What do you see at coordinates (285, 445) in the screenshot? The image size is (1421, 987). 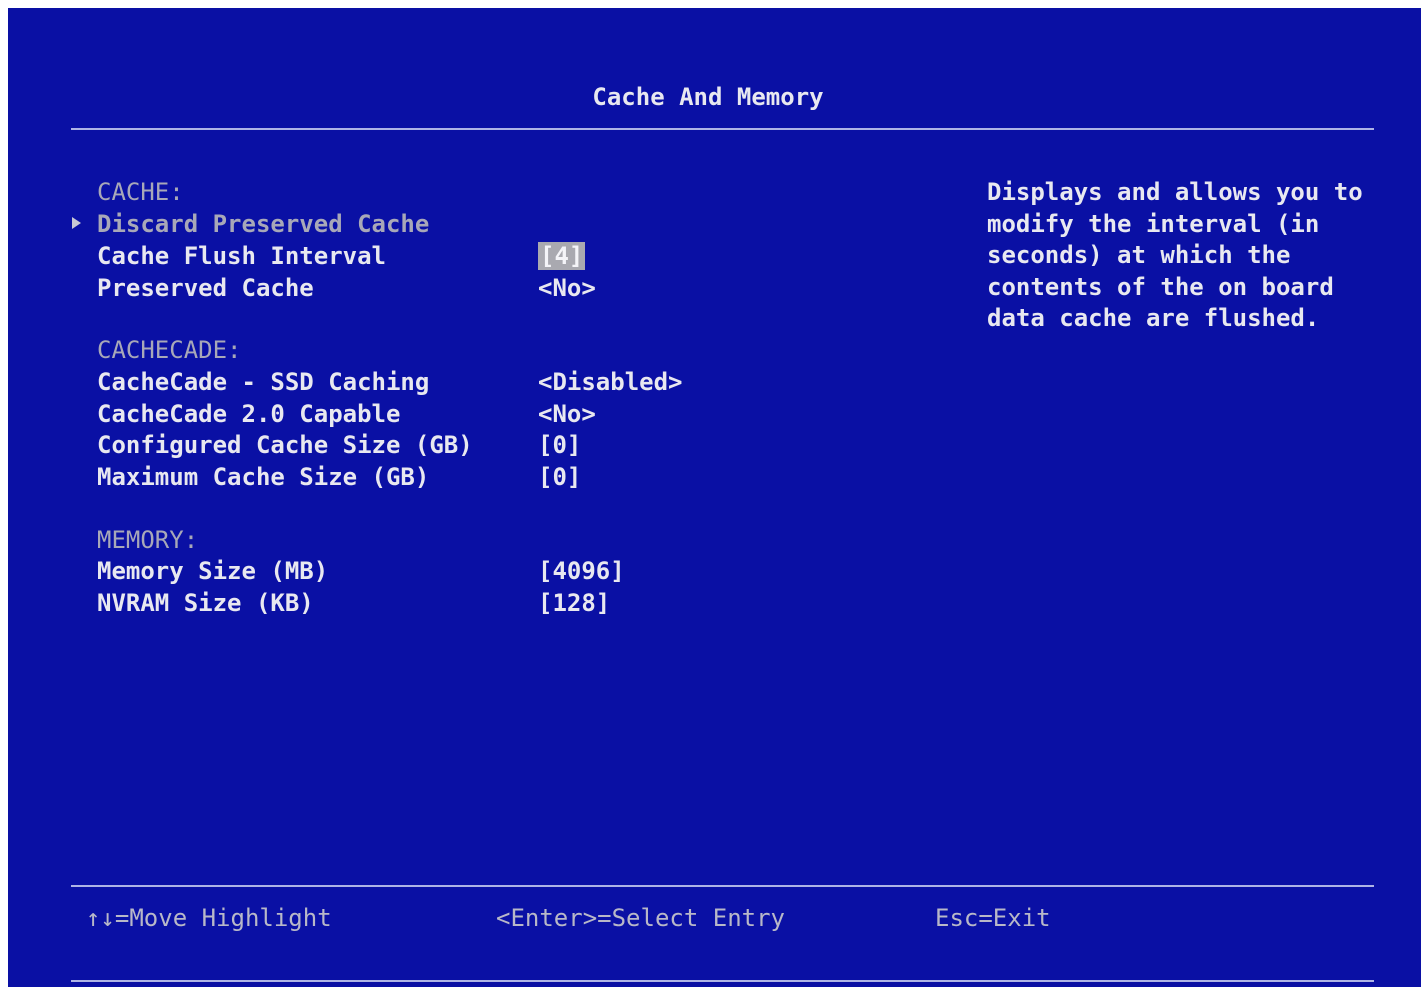 I see `configured-cache-size-label: Configured Cache Size (GB)` at bounding box center [285, 445].